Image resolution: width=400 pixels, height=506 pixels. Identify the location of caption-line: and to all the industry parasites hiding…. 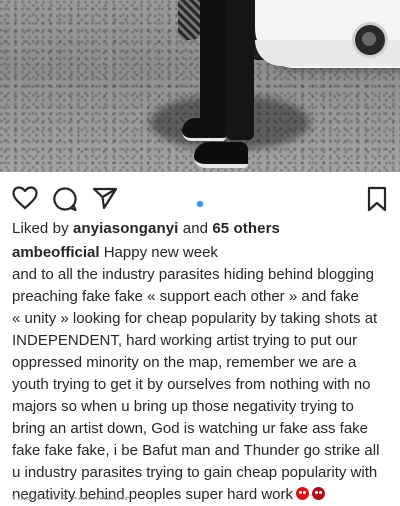
(193, 274).